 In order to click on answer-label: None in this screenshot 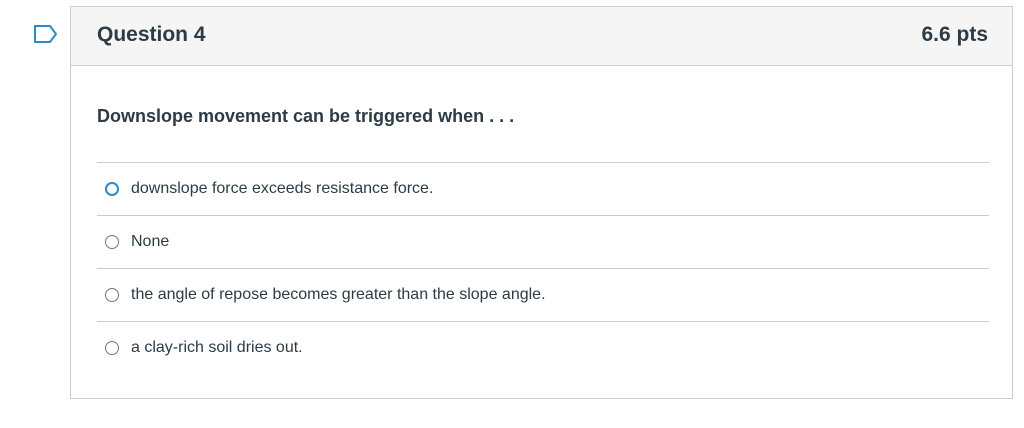, I will do `click(150, 242)`.